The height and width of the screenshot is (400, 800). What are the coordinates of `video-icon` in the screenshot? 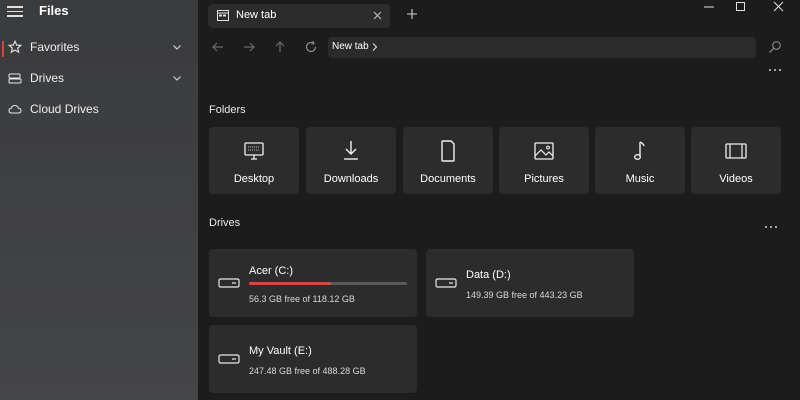 It's located at (736, 151).